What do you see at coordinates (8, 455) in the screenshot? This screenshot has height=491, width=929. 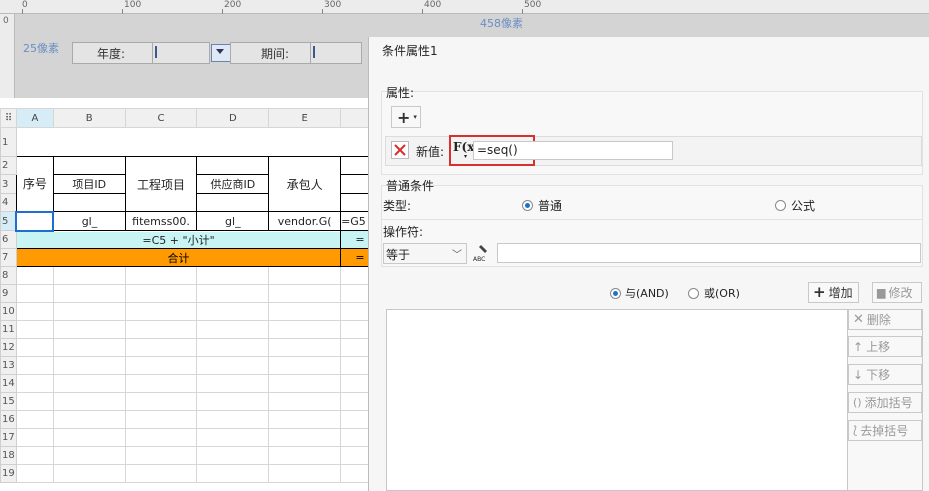 I see `row-header: 18` at bounding box center [8, 455].